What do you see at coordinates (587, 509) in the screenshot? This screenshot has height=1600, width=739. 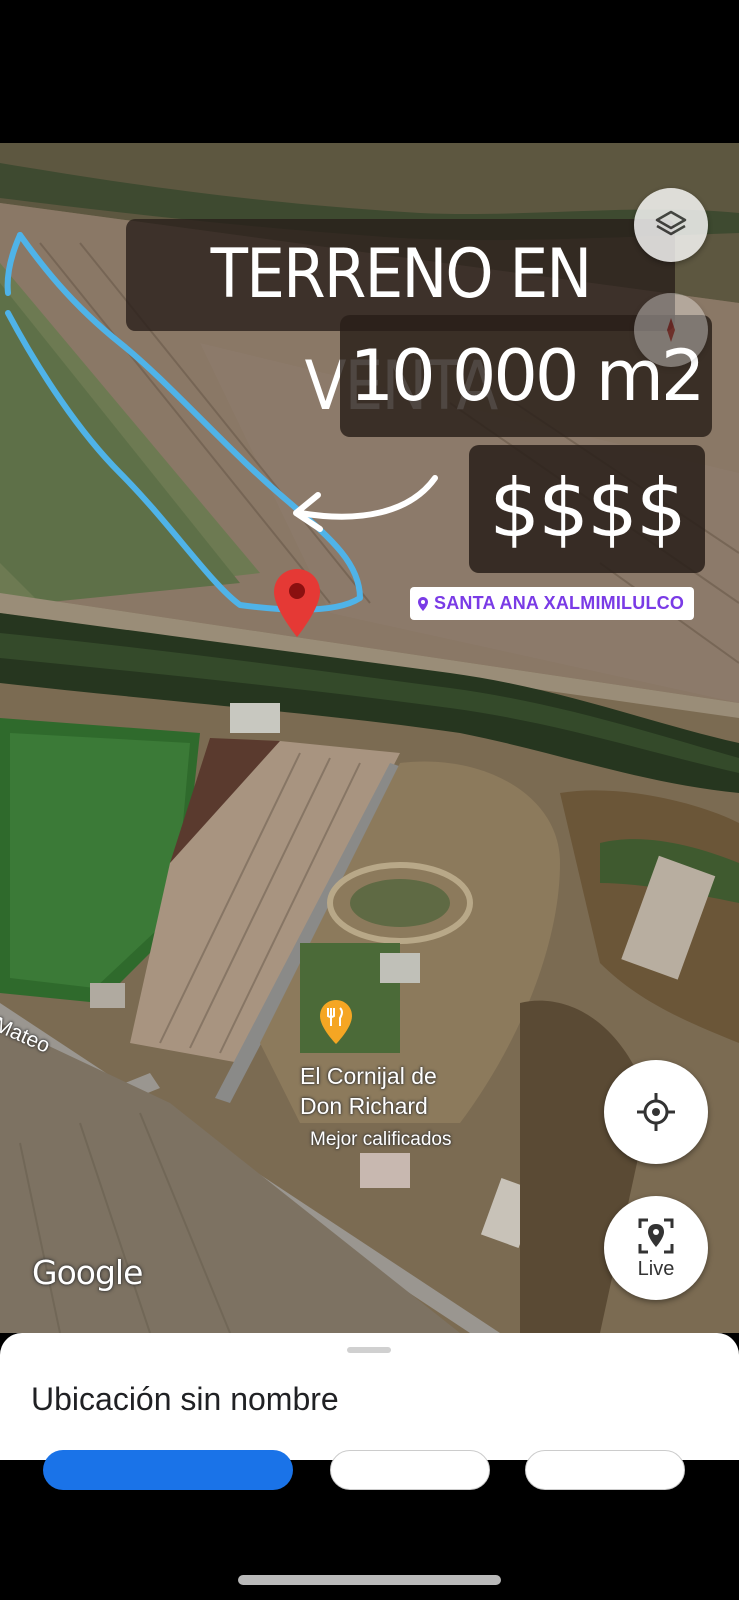 I see `listing-price: $$$$` at bounding box center [587, 509].